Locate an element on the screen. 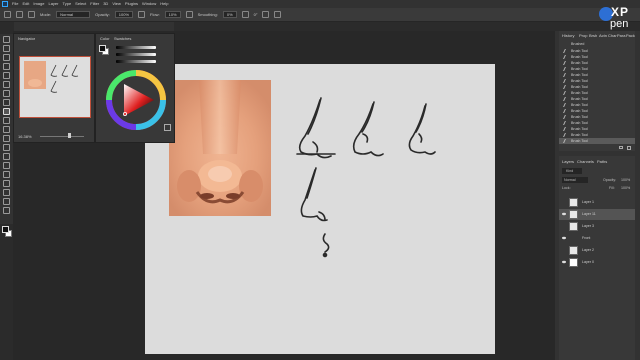 The image size is (640, 360). path-select-tool-icon is located at coordinates (6, 192).